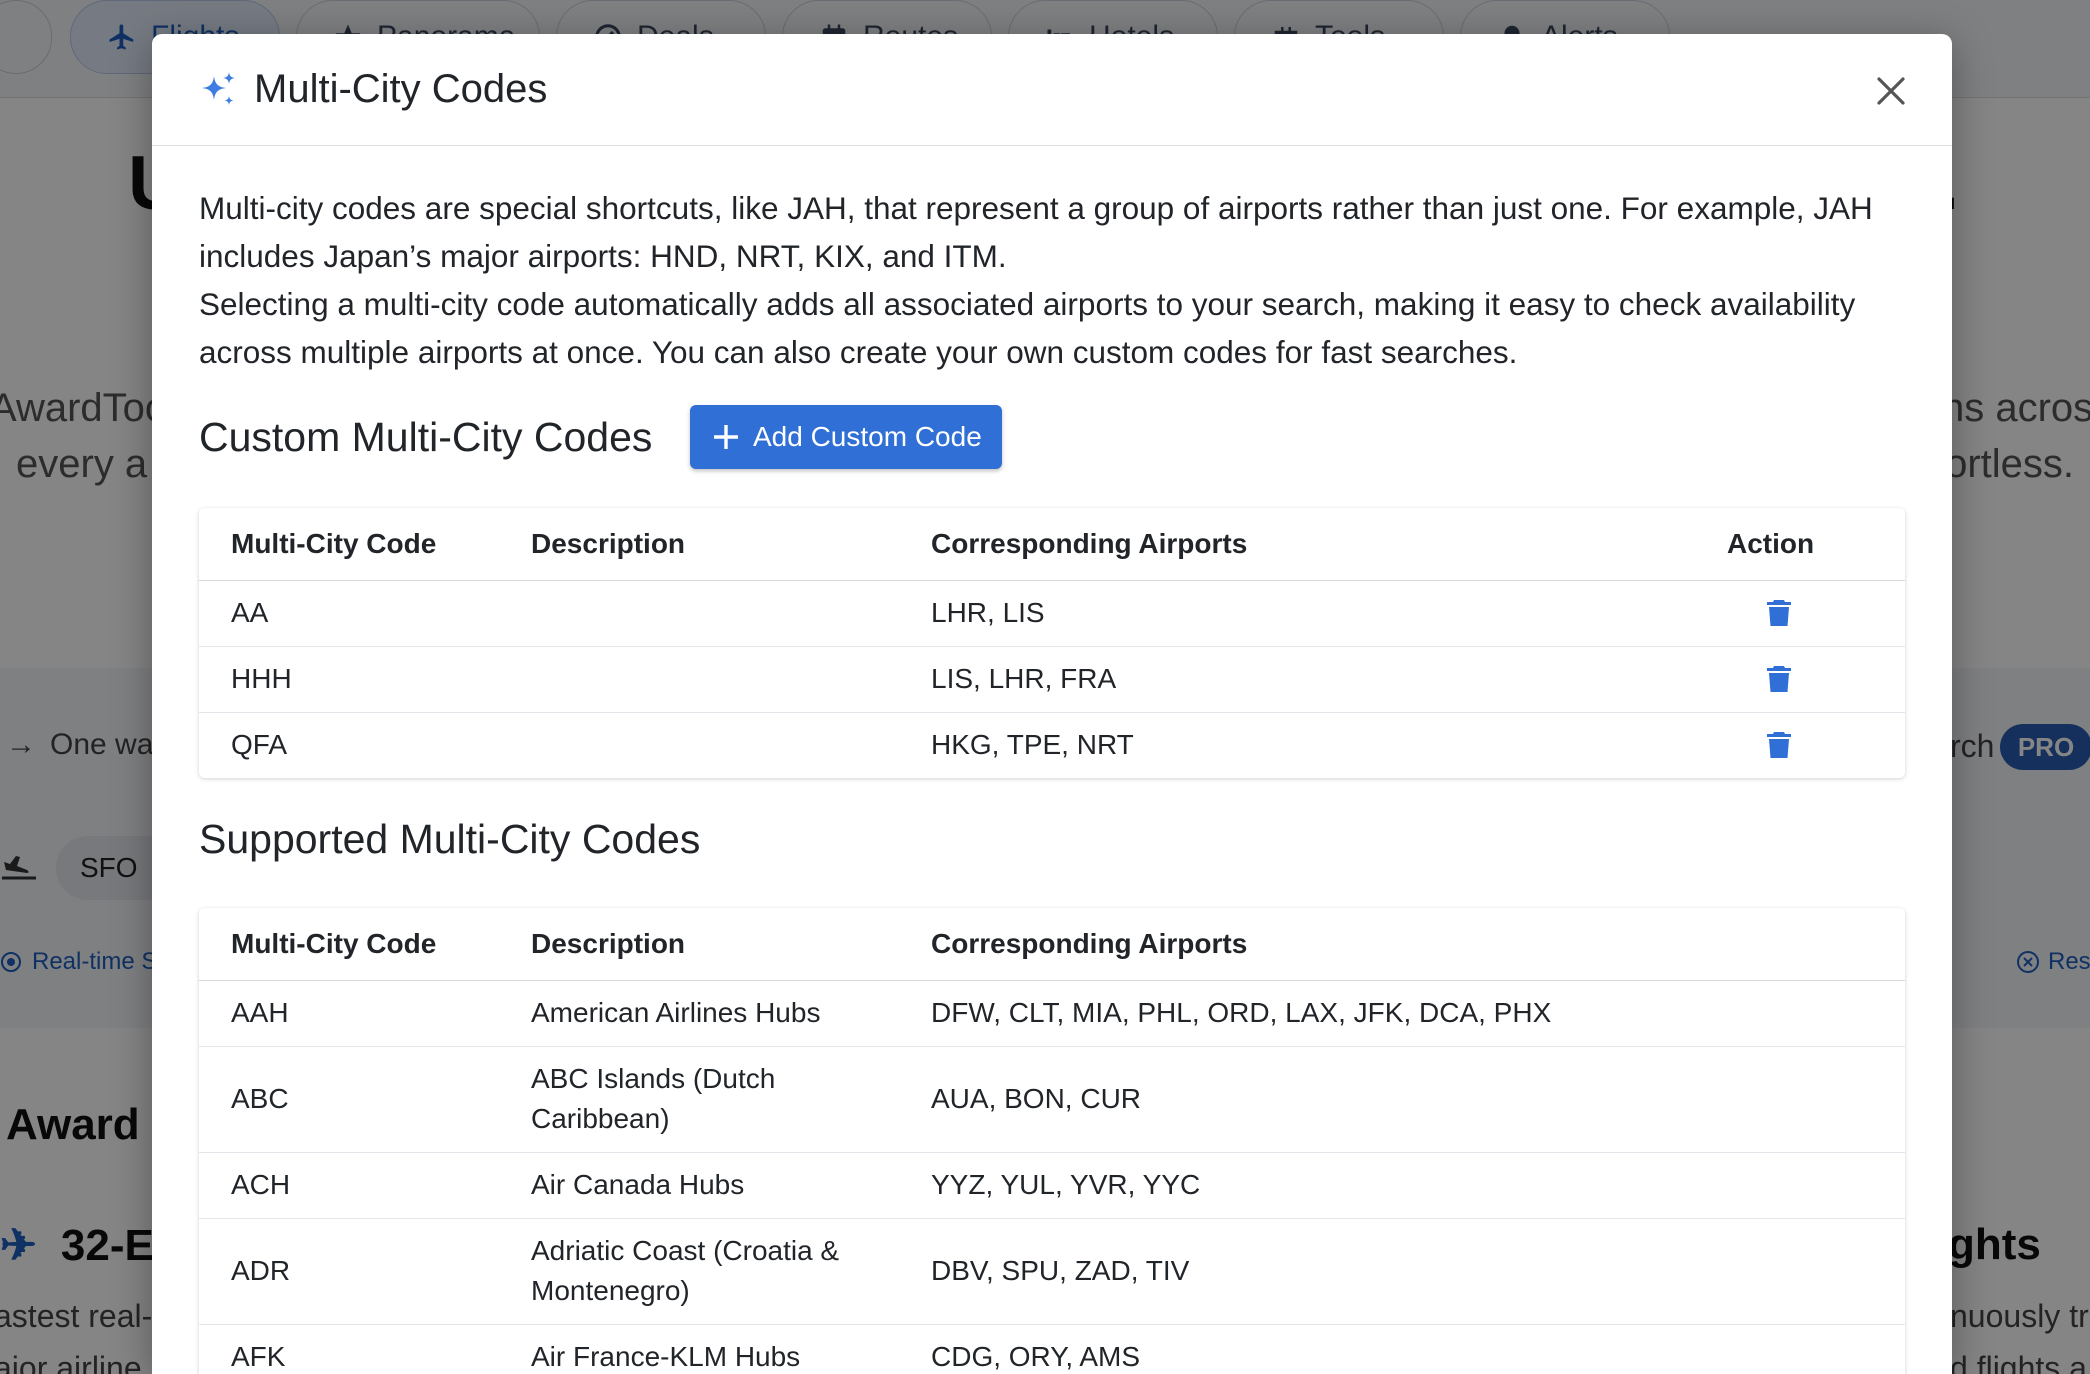 The image size is (2090, 1374). I want to click on code-cell: ABC, so click(349, 1099).